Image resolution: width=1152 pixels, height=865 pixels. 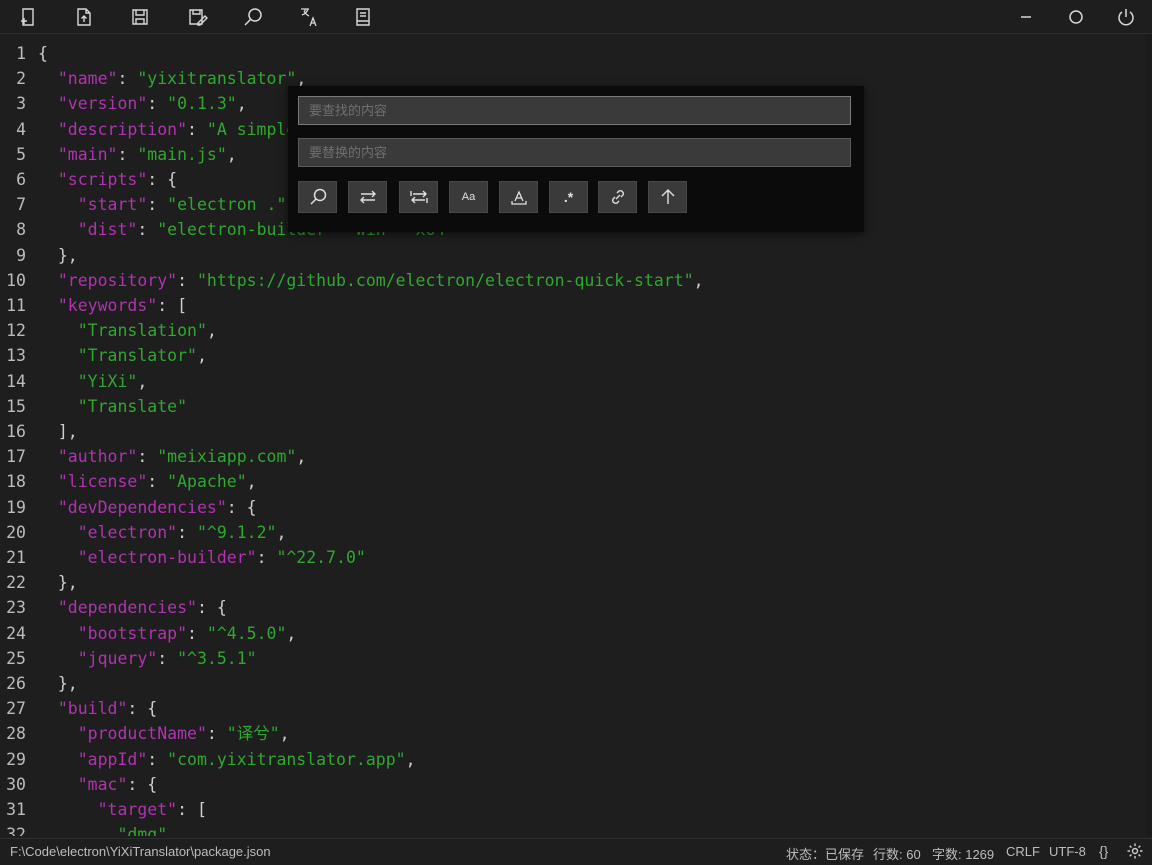 What do you see at coordinates (21, 179) in the screenshot?
I see `line-number: 6` at bounding box center [21, 179].